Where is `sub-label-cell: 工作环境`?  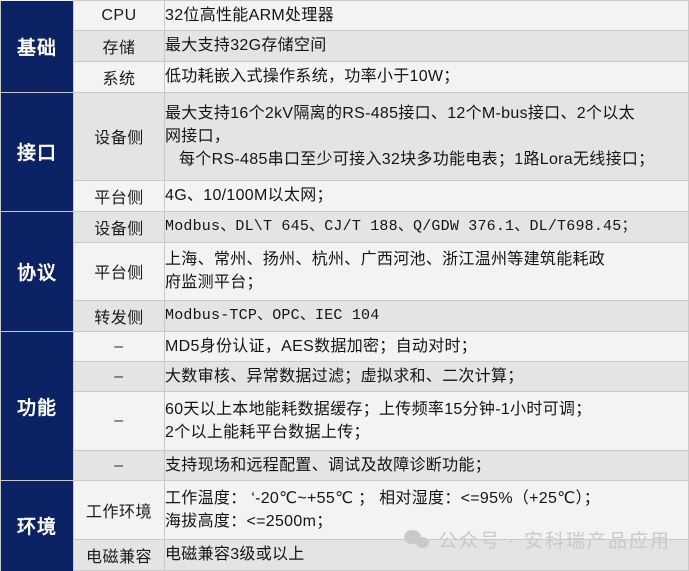
sub-label-cell: 工作环境 is located at coordinates (119, 510).